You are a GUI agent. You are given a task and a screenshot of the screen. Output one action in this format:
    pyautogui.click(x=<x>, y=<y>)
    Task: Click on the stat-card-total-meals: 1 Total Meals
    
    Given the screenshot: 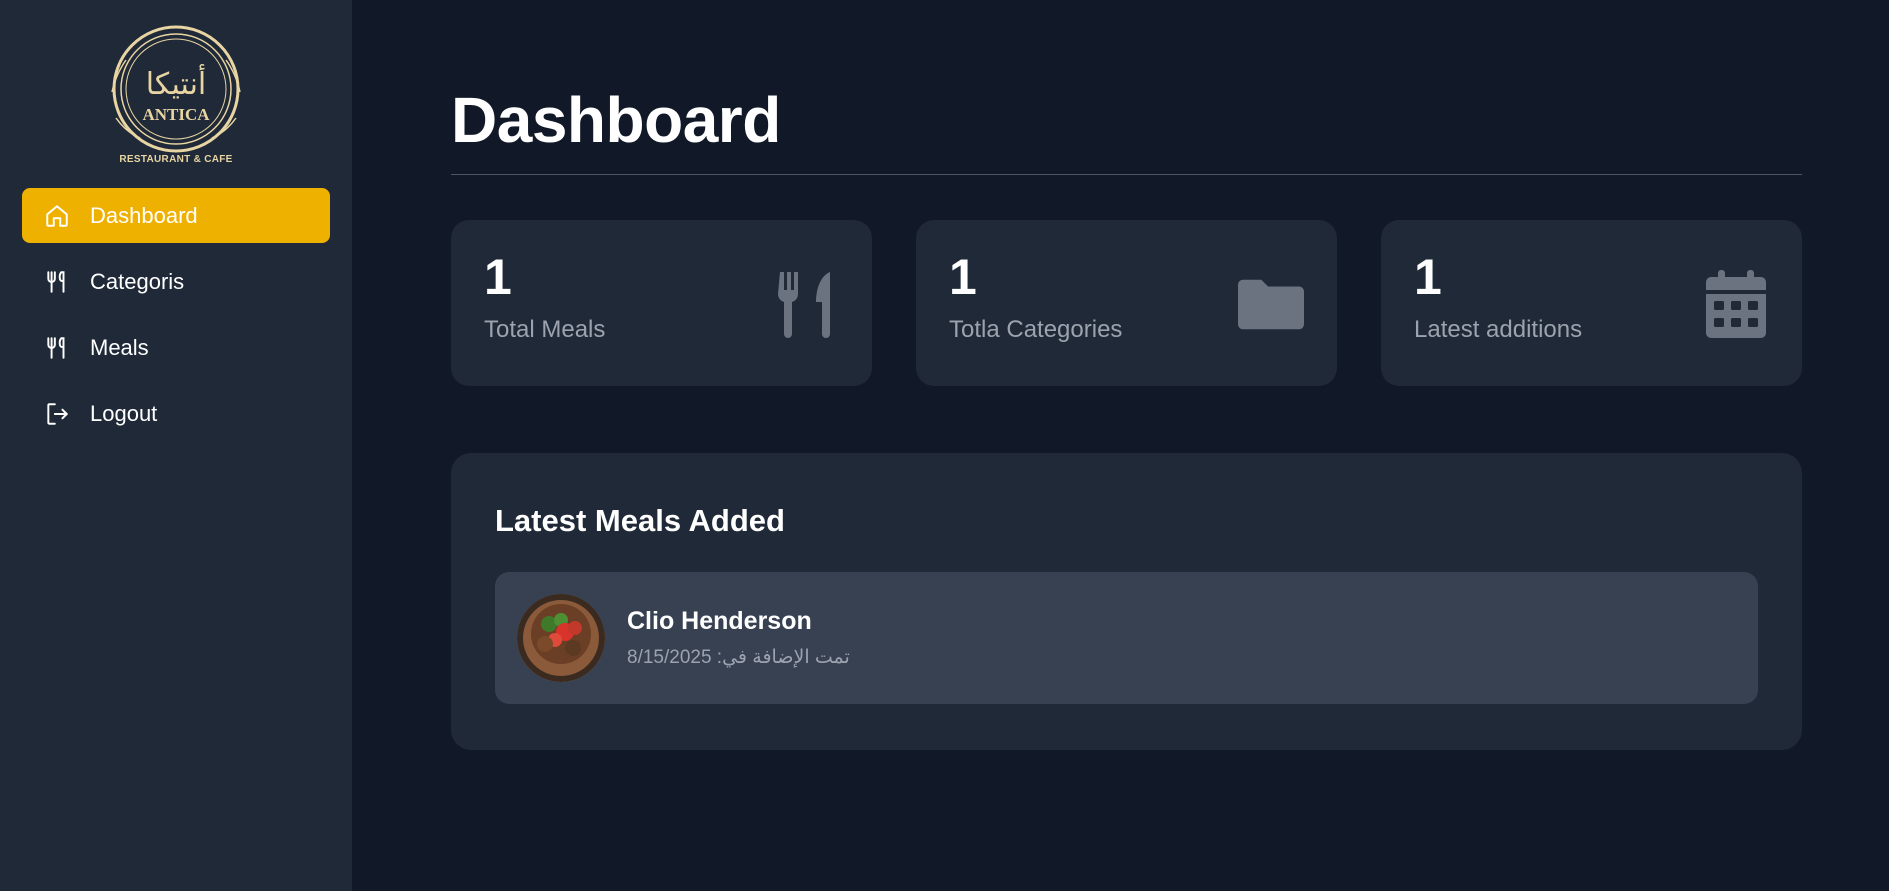 What is the action you would take?
    pyautogui.click(x=661, y=303)
    